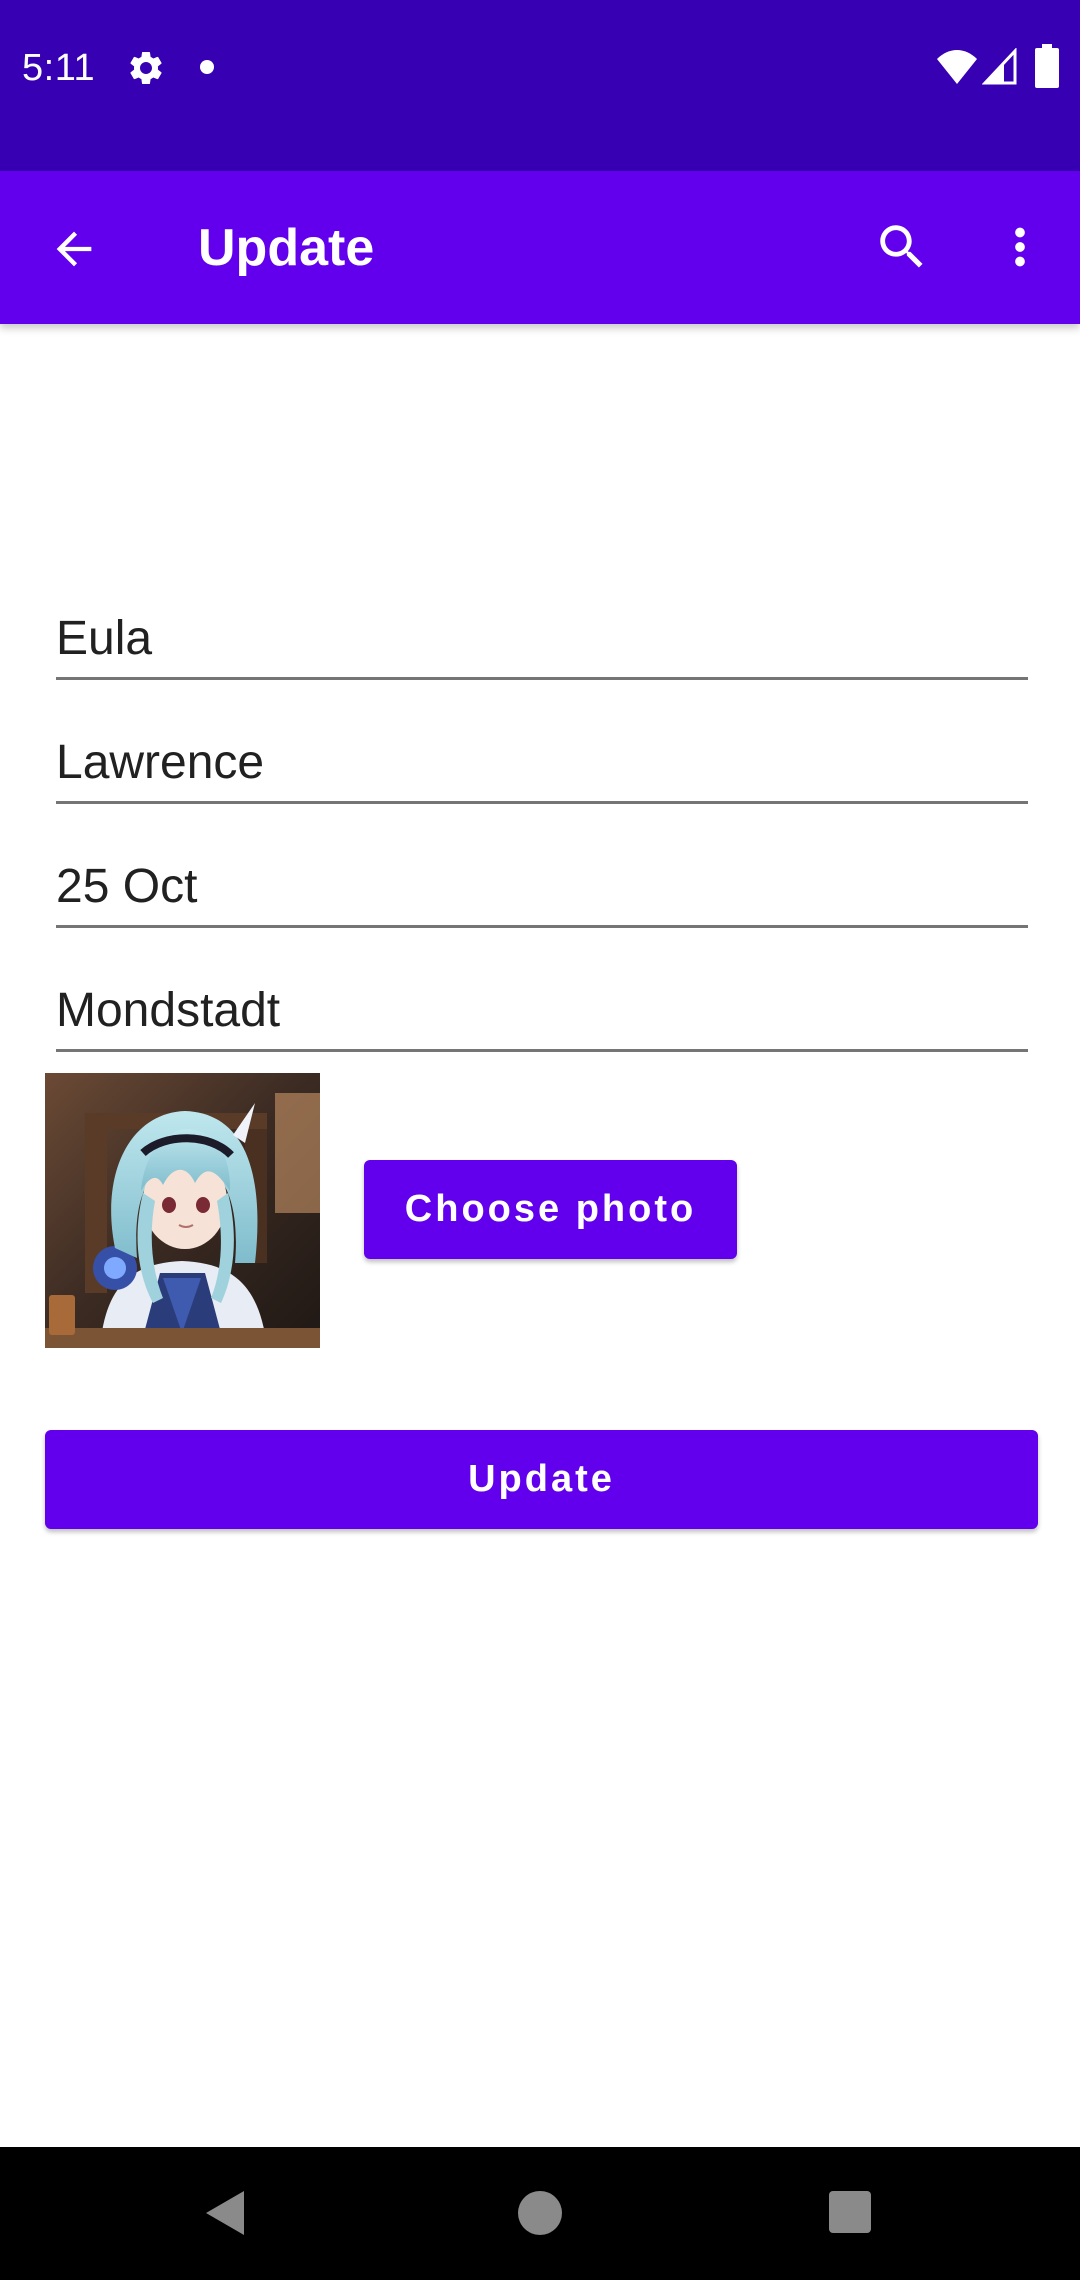  I want to click on search-button, so click(902, 247).